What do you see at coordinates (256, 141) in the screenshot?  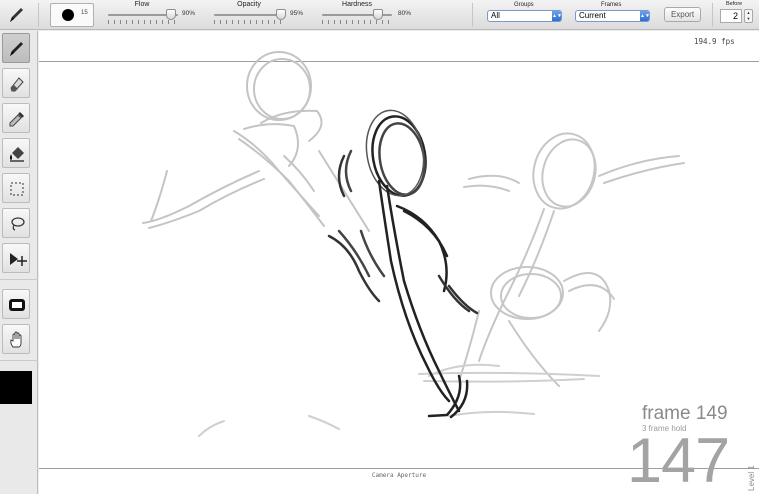 I see `onion-skin-ghost-left` at bounding box center [256, 141].